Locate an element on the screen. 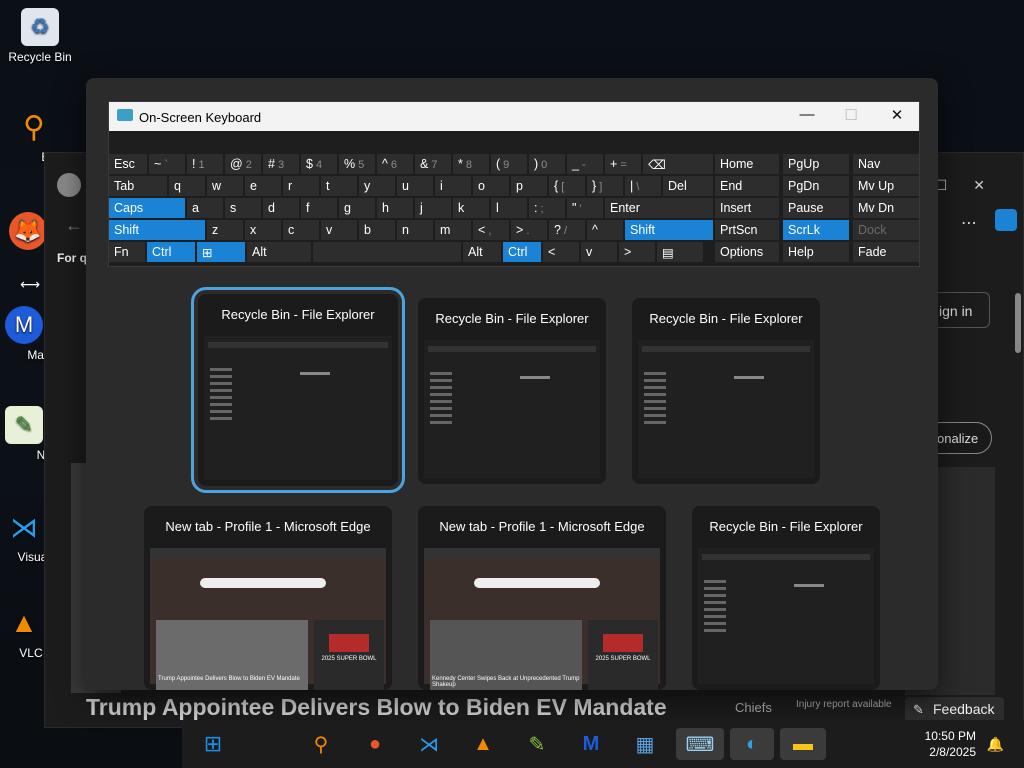 This screenshot has width=1024, height=768. osk-key: (9 is located at coordinates (509, 164).